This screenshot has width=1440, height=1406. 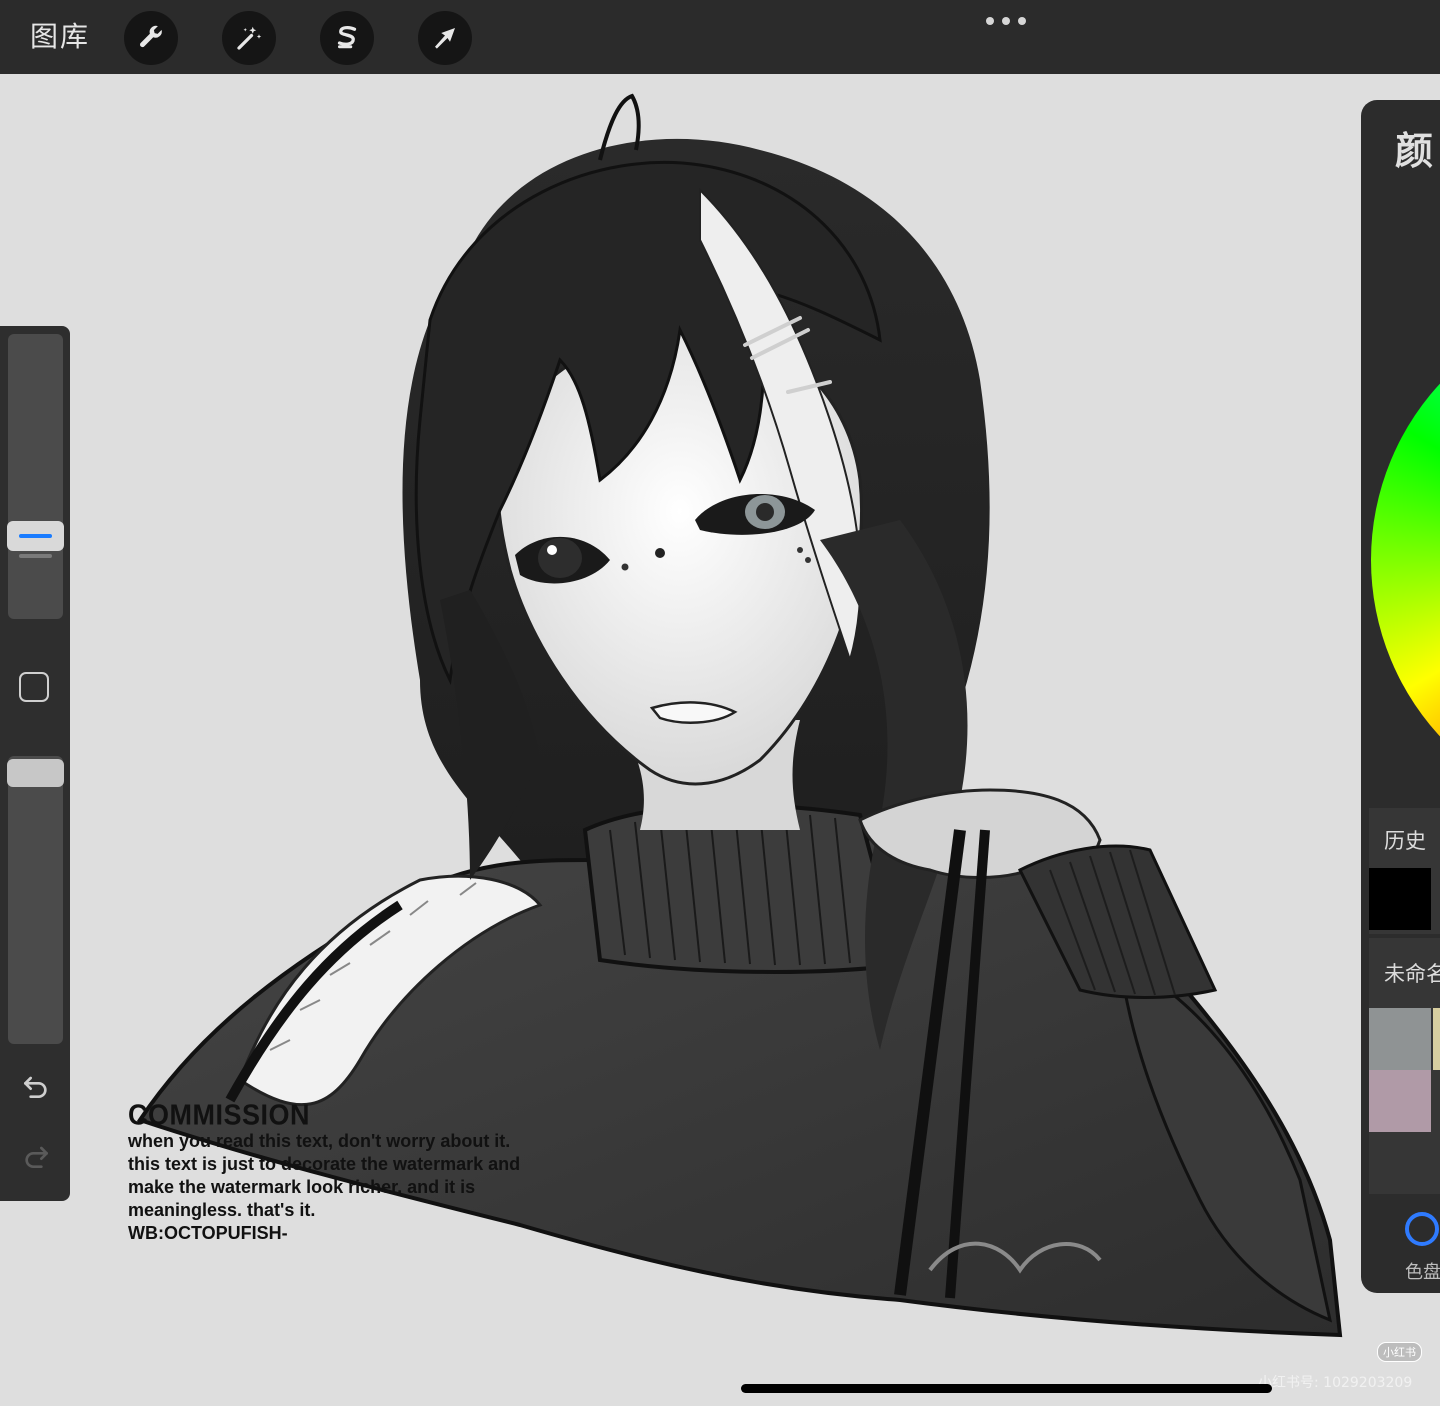 I want to click on selection-s-icon, so click(x=347, y=37).